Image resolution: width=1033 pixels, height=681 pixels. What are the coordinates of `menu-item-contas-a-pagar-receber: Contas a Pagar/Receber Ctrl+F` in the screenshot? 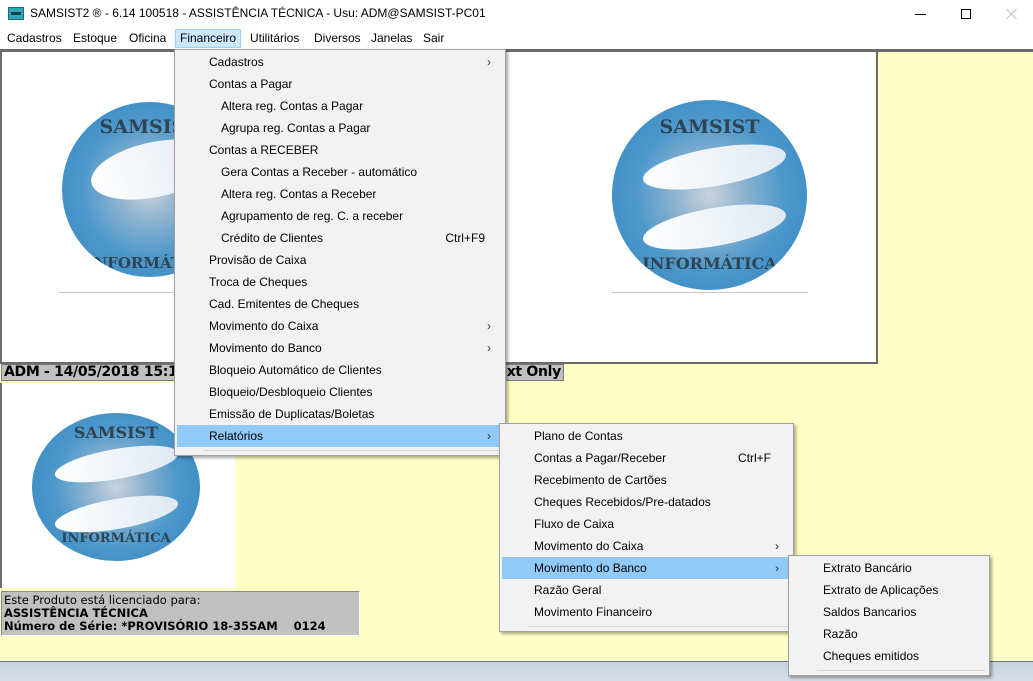 It's located at (646, 458).